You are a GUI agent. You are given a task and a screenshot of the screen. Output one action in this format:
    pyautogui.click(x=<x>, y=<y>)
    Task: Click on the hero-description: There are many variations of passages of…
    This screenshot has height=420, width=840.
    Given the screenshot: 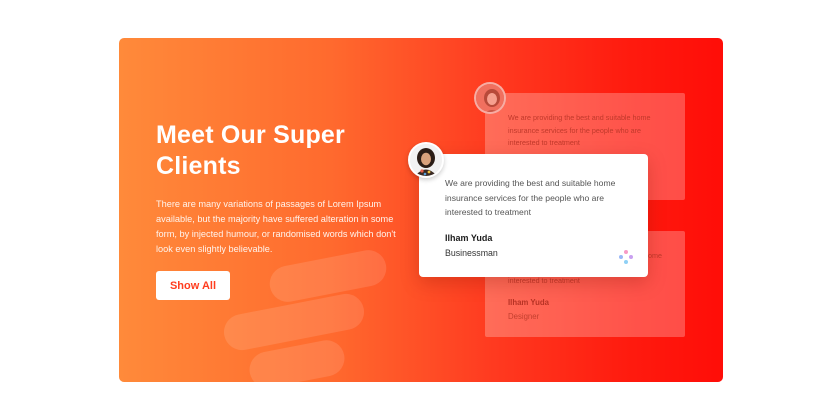 What is the action you would take?
    pyautogui.click(x=276, y=226)
    